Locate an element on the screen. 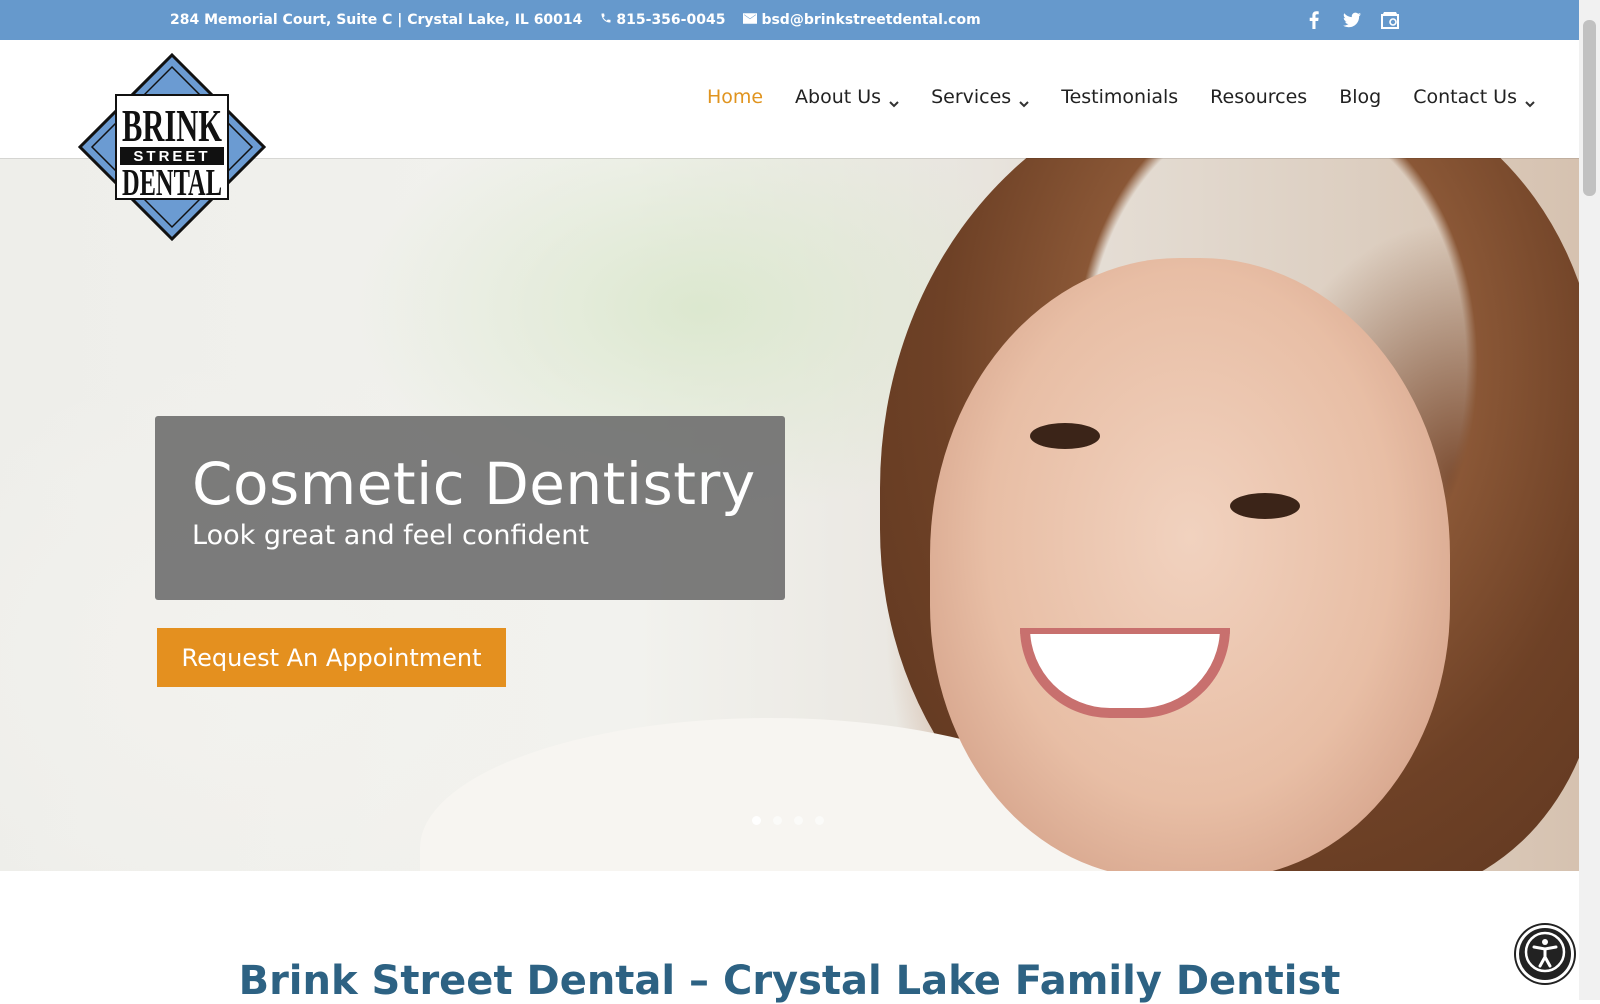  nav-label-testimonials: Testimonials is located at coordinates (1120, 97).